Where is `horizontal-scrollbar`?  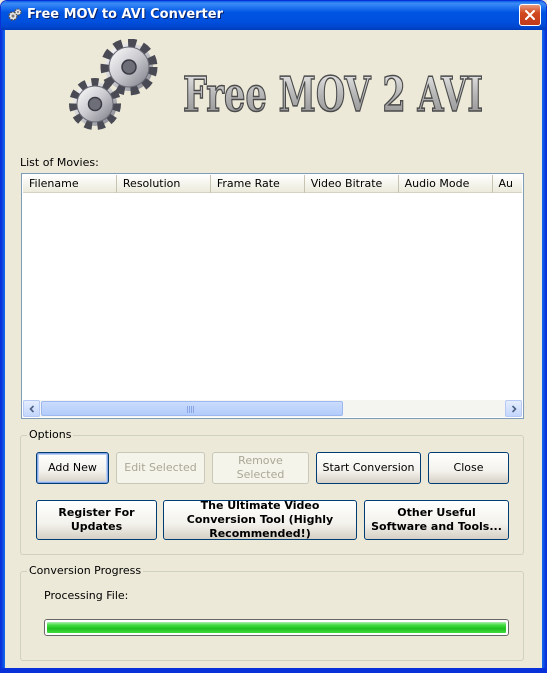
horizontal-scrollbar is located at coordinates (272, 408).